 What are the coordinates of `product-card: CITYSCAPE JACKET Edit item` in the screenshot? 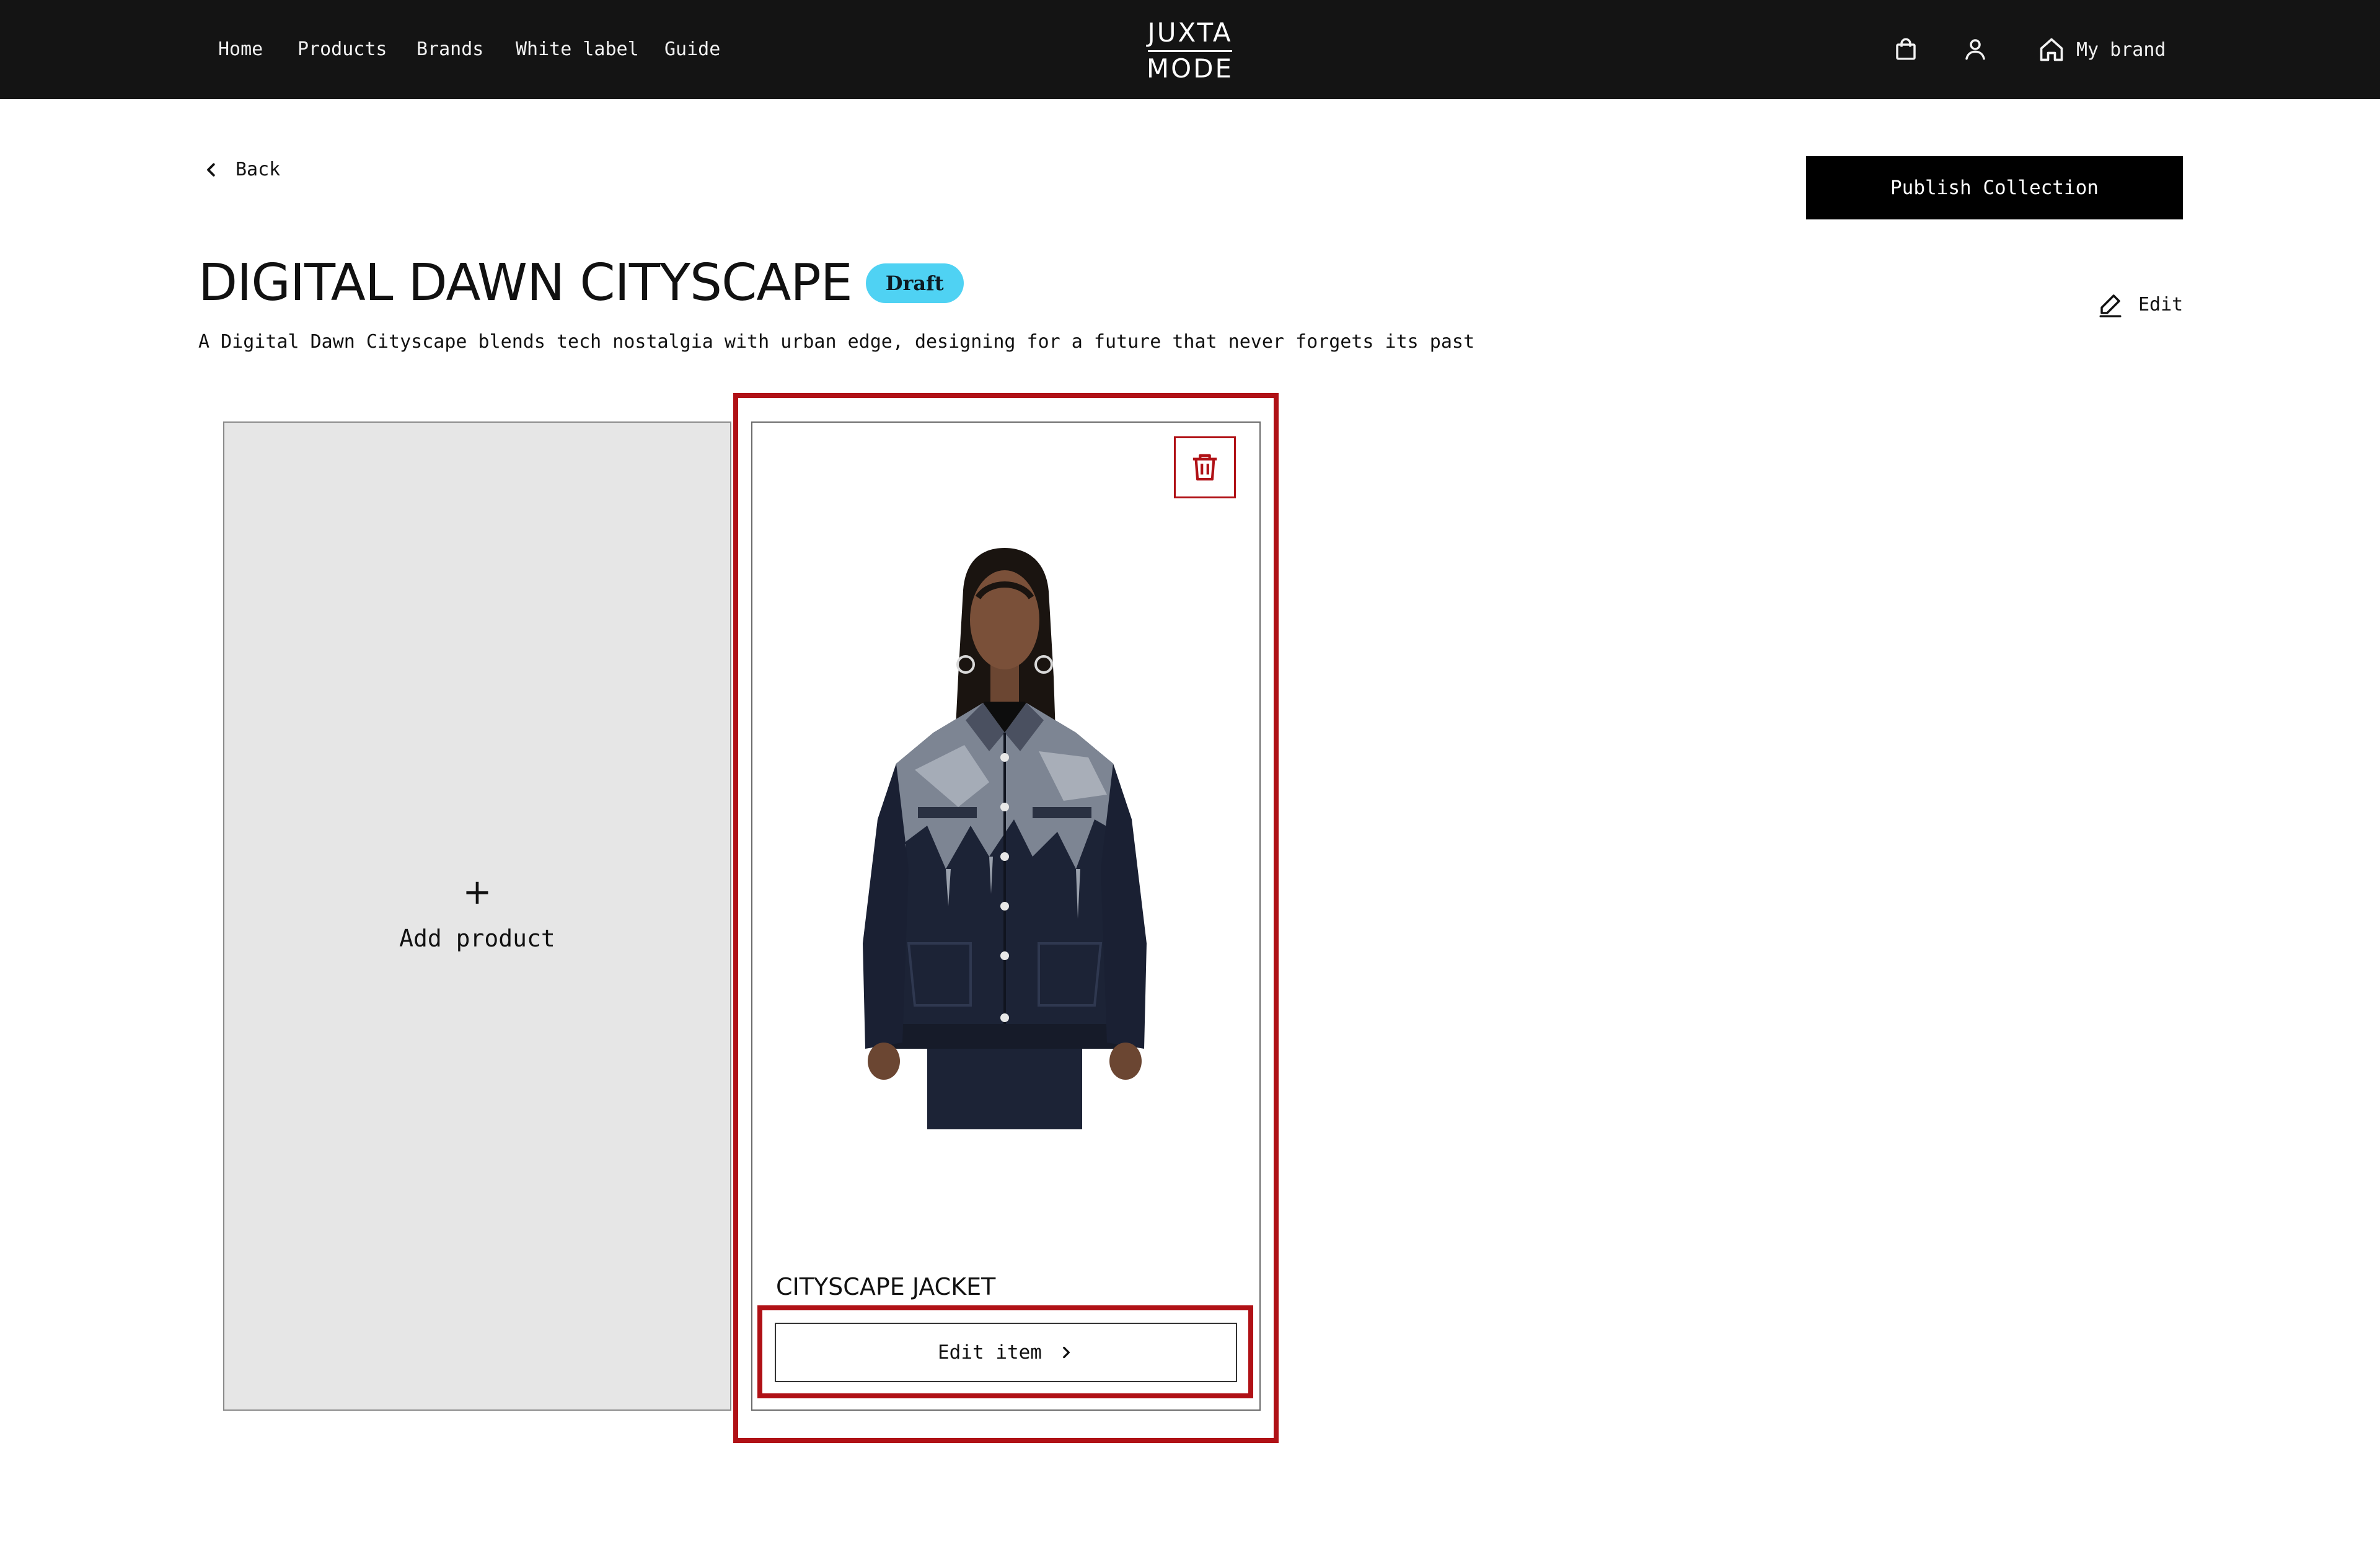 It's located at (1006, 916).